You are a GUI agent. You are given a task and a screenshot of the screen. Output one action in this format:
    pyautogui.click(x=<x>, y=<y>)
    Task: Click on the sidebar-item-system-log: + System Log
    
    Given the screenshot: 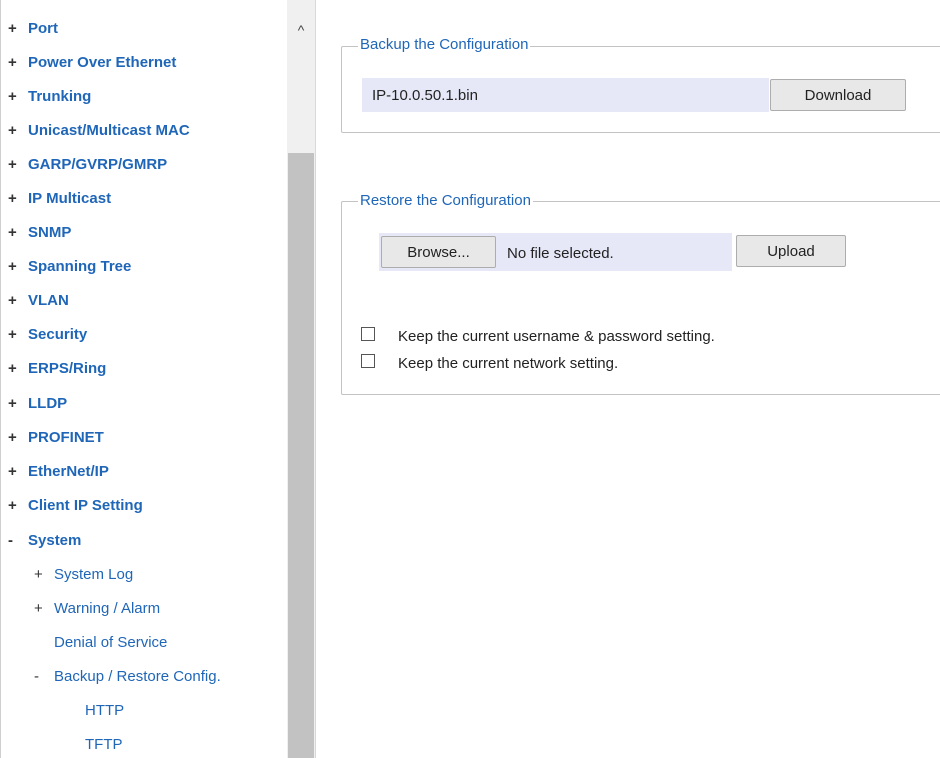 What is the action you would take?
    pyautogui.click(x=79, y=575)
    